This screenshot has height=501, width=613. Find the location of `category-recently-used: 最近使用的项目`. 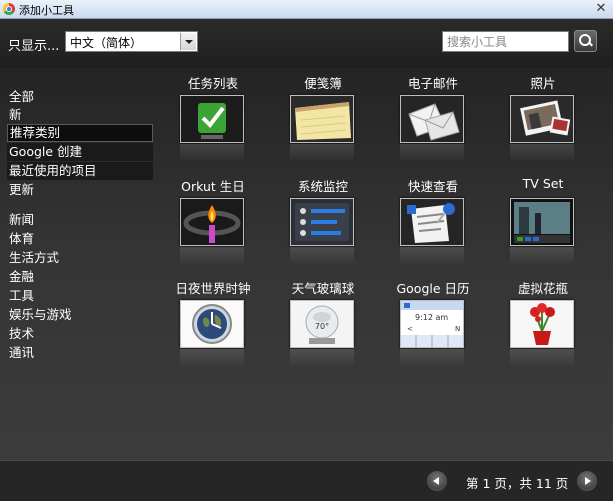

category-recently-used: 最近使用的项目 is located at coordinates (80, 171).